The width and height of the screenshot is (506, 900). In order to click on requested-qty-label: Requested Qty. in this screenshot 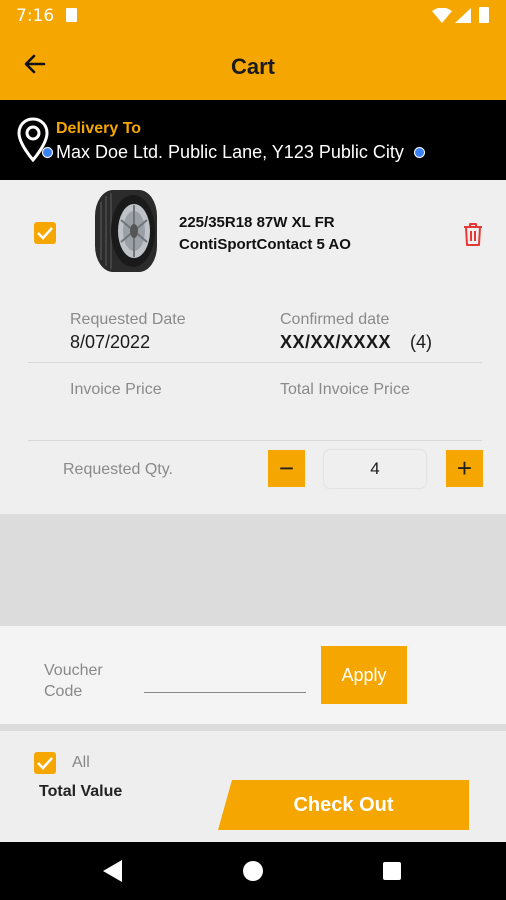, I will do `click(118, 469)`.